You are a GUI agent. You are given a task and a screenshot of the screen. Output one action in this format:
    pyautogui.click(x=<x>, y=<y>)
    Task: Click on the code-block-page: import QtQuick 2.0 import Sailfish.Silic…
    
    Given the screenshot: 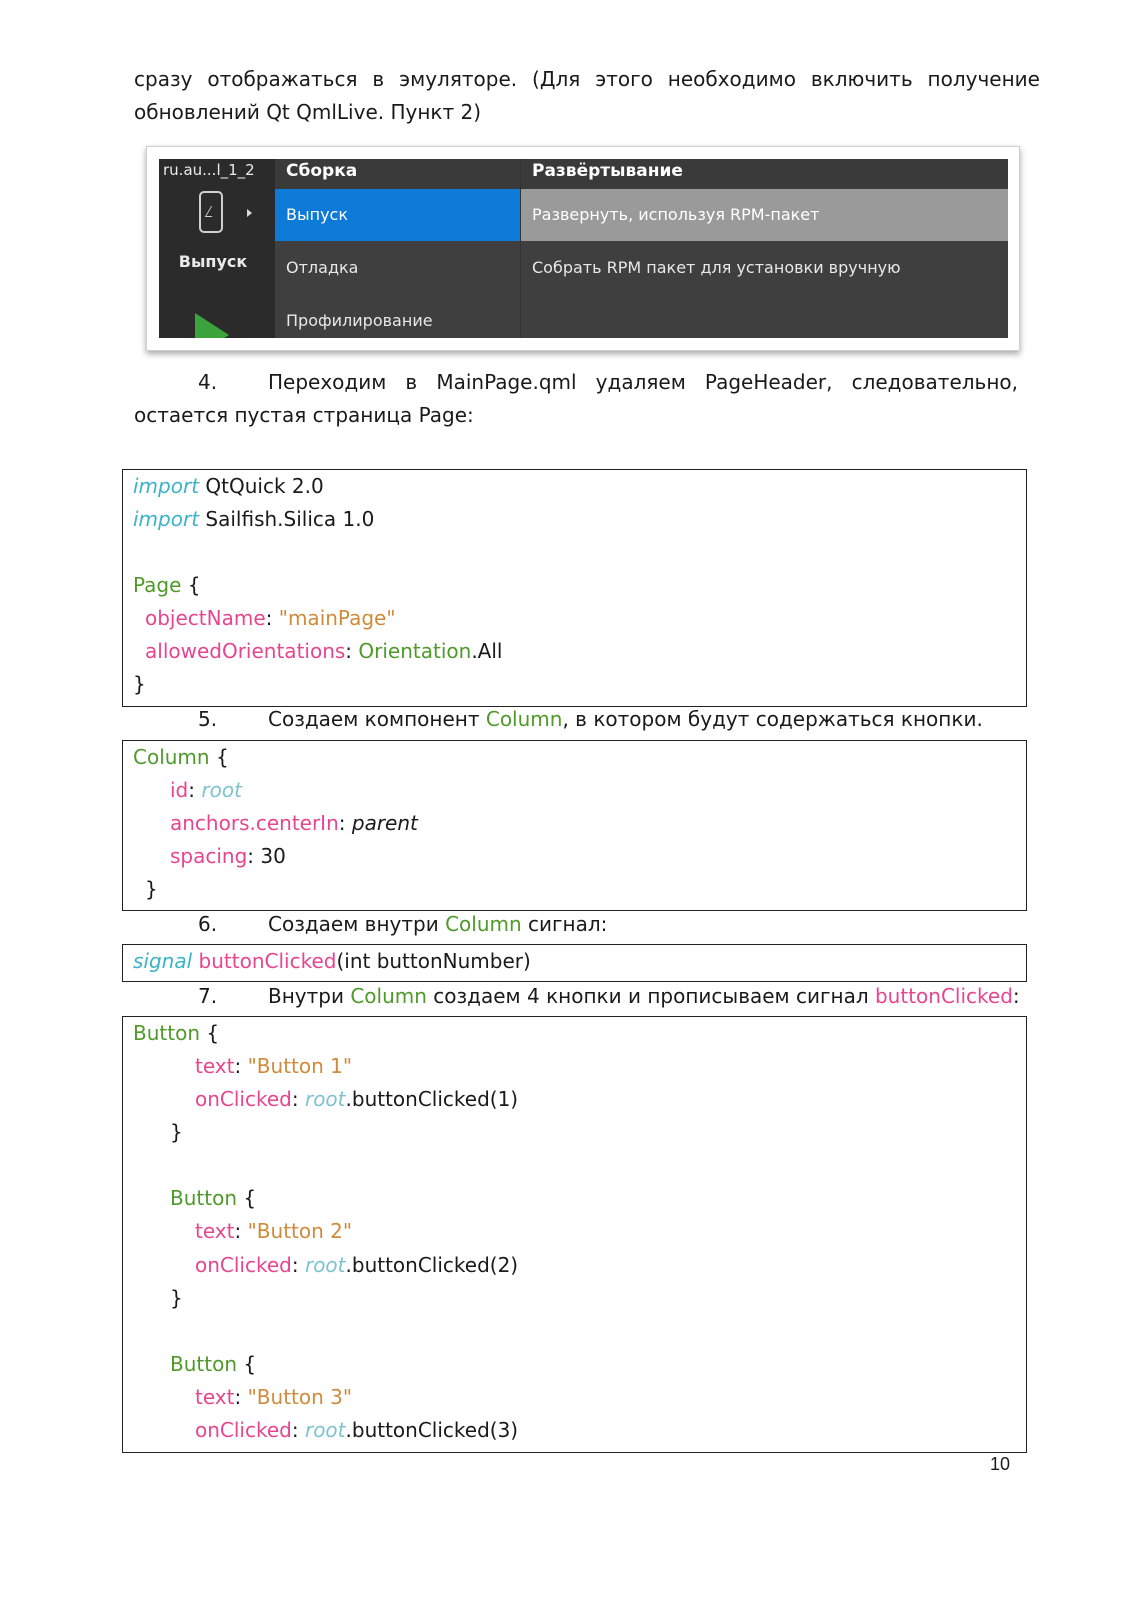 What is the action you would take?
    pyautogui.click(x=574, y=588)
    